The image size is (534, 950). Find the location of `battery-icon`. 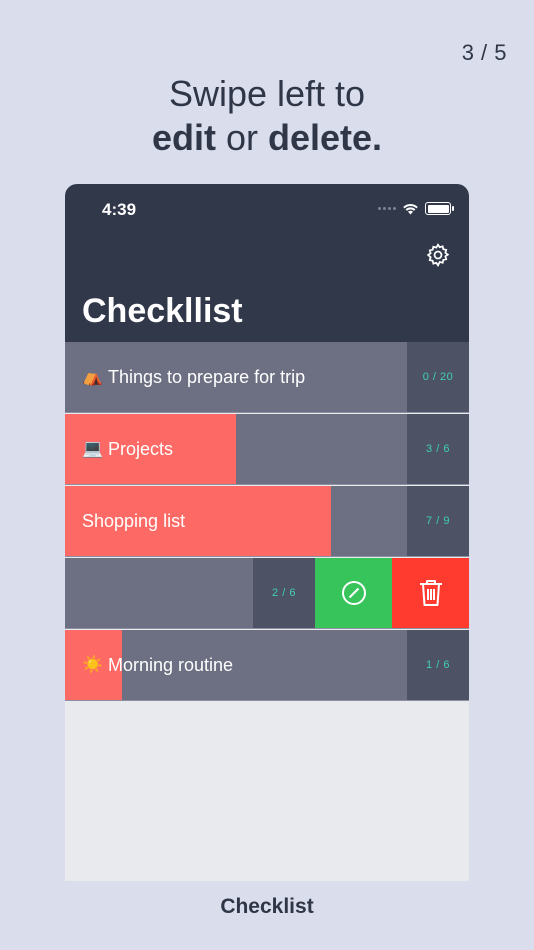

battery-icon is located at coordinates (439, 208).